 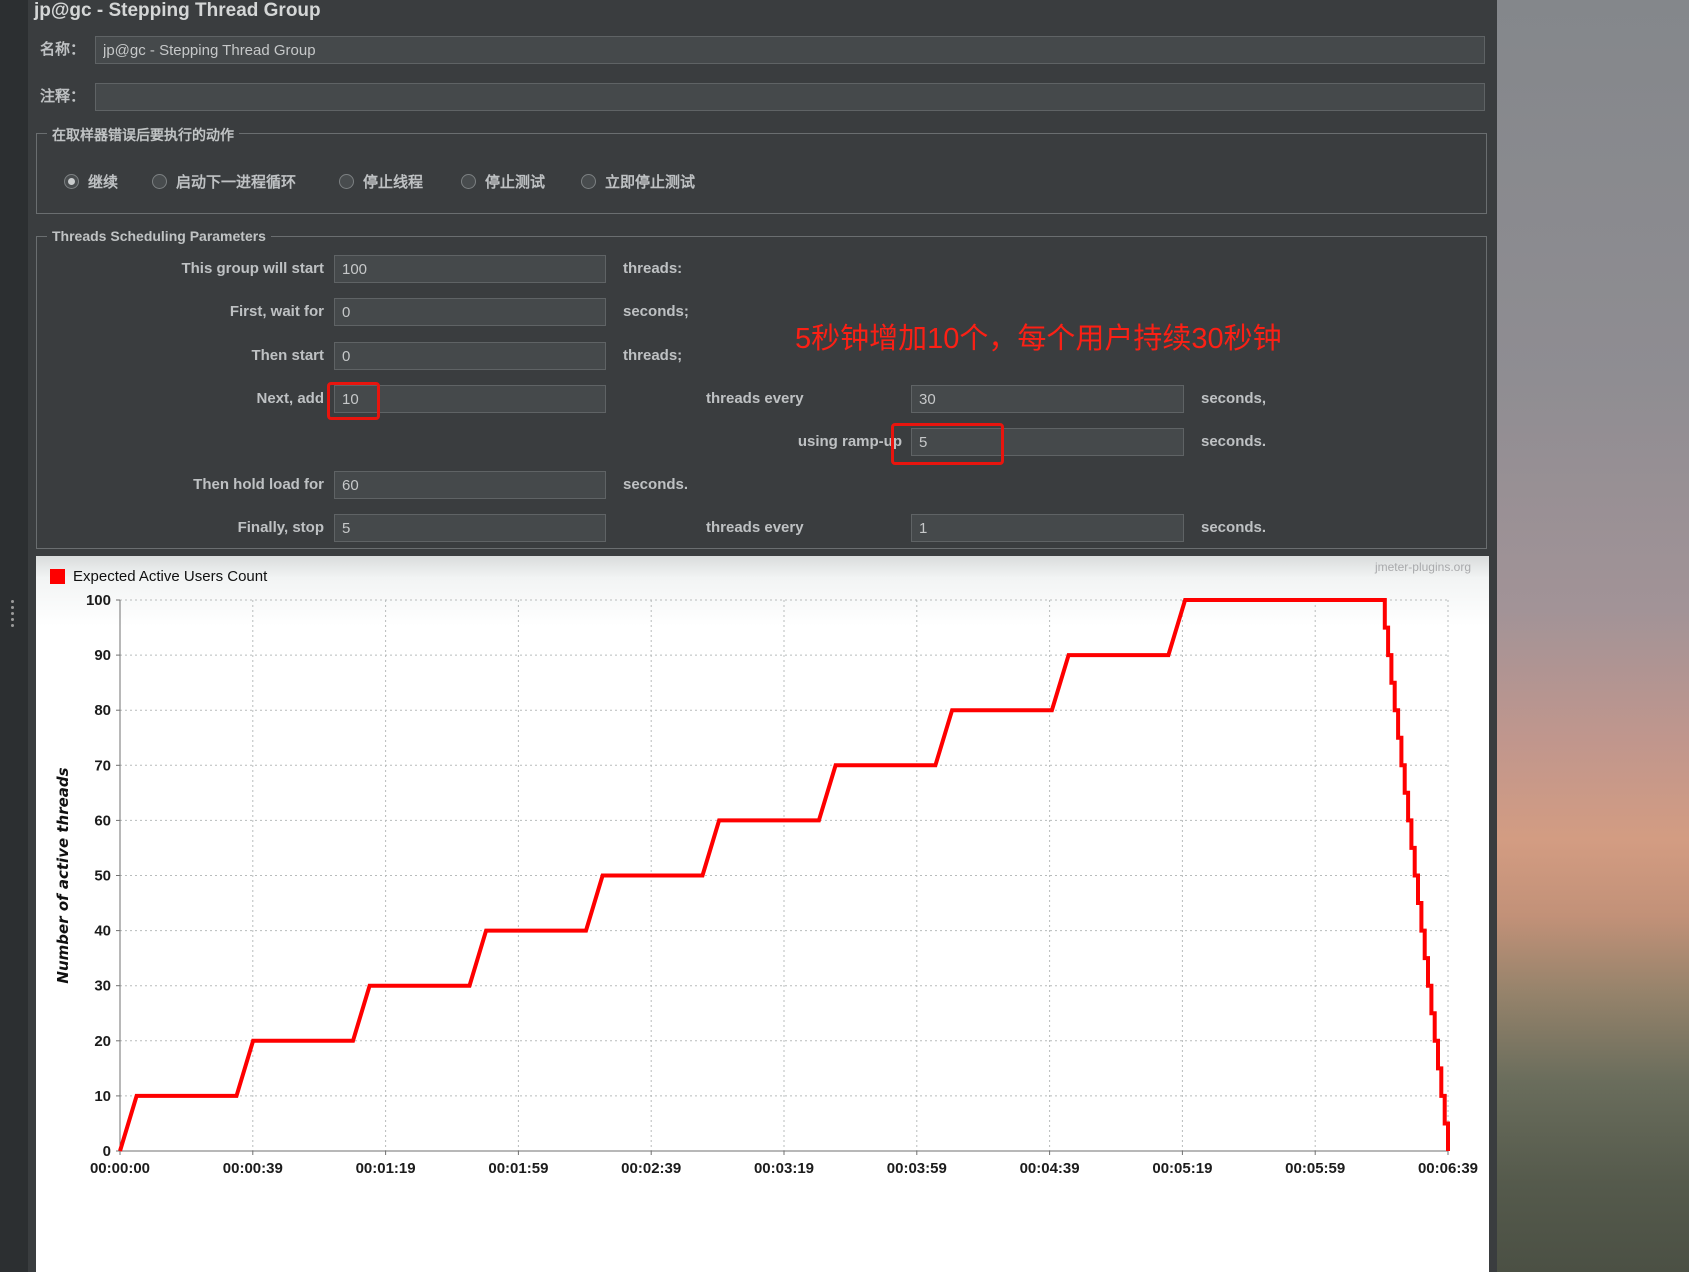 What do you see at coordinates (755, 398) in the screenshot?
I see `next-add-mid-label: threads every` at bounding box center [755, 398].